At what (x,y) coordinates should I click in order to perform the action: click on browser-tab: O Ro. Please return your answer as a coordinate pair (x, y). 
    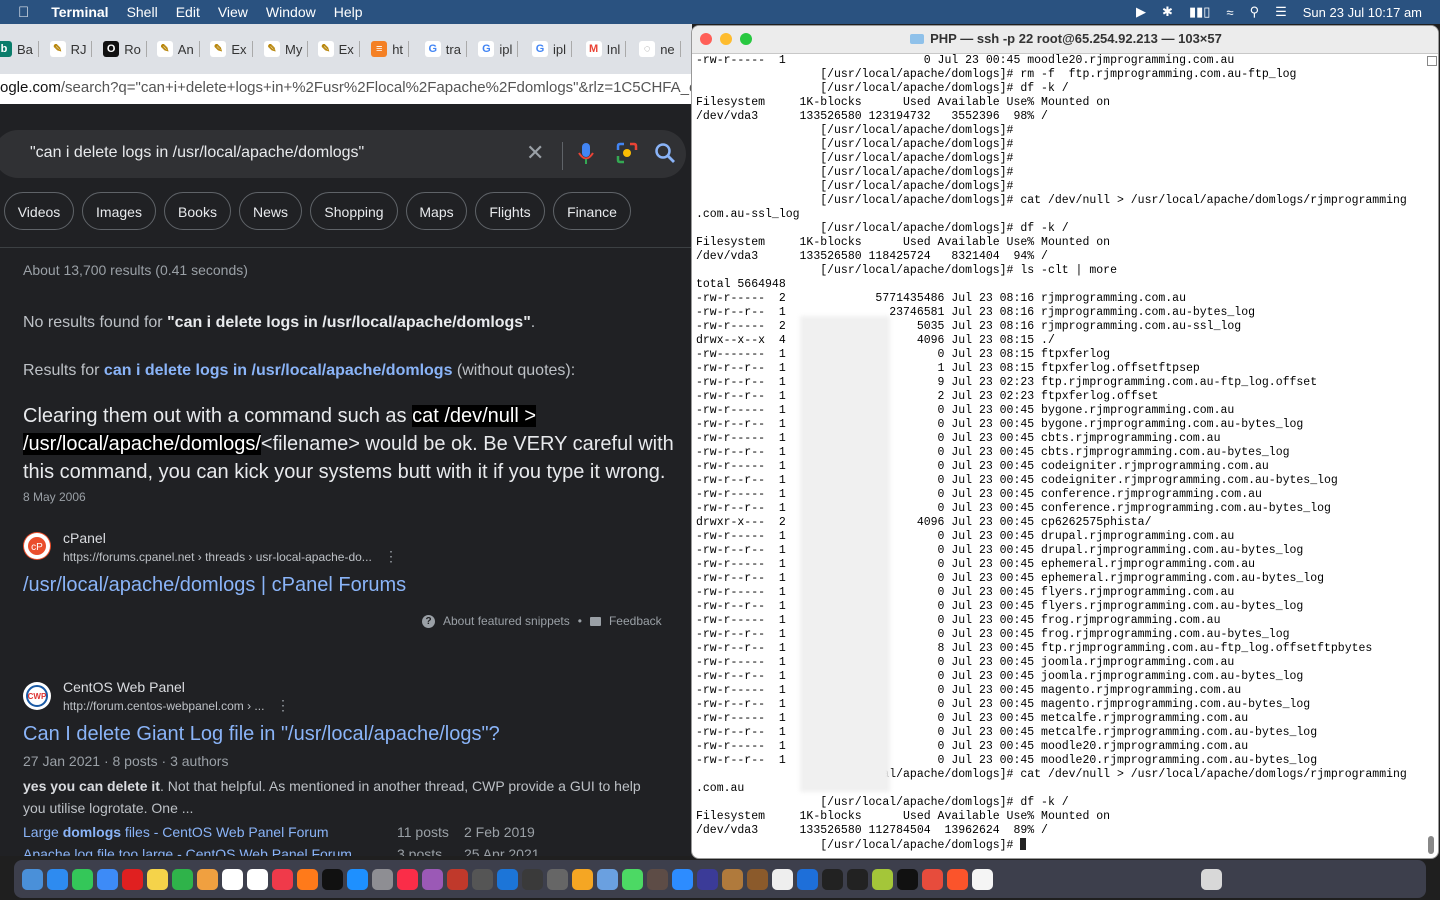
    Looking at the image, I should click on (125, 49).